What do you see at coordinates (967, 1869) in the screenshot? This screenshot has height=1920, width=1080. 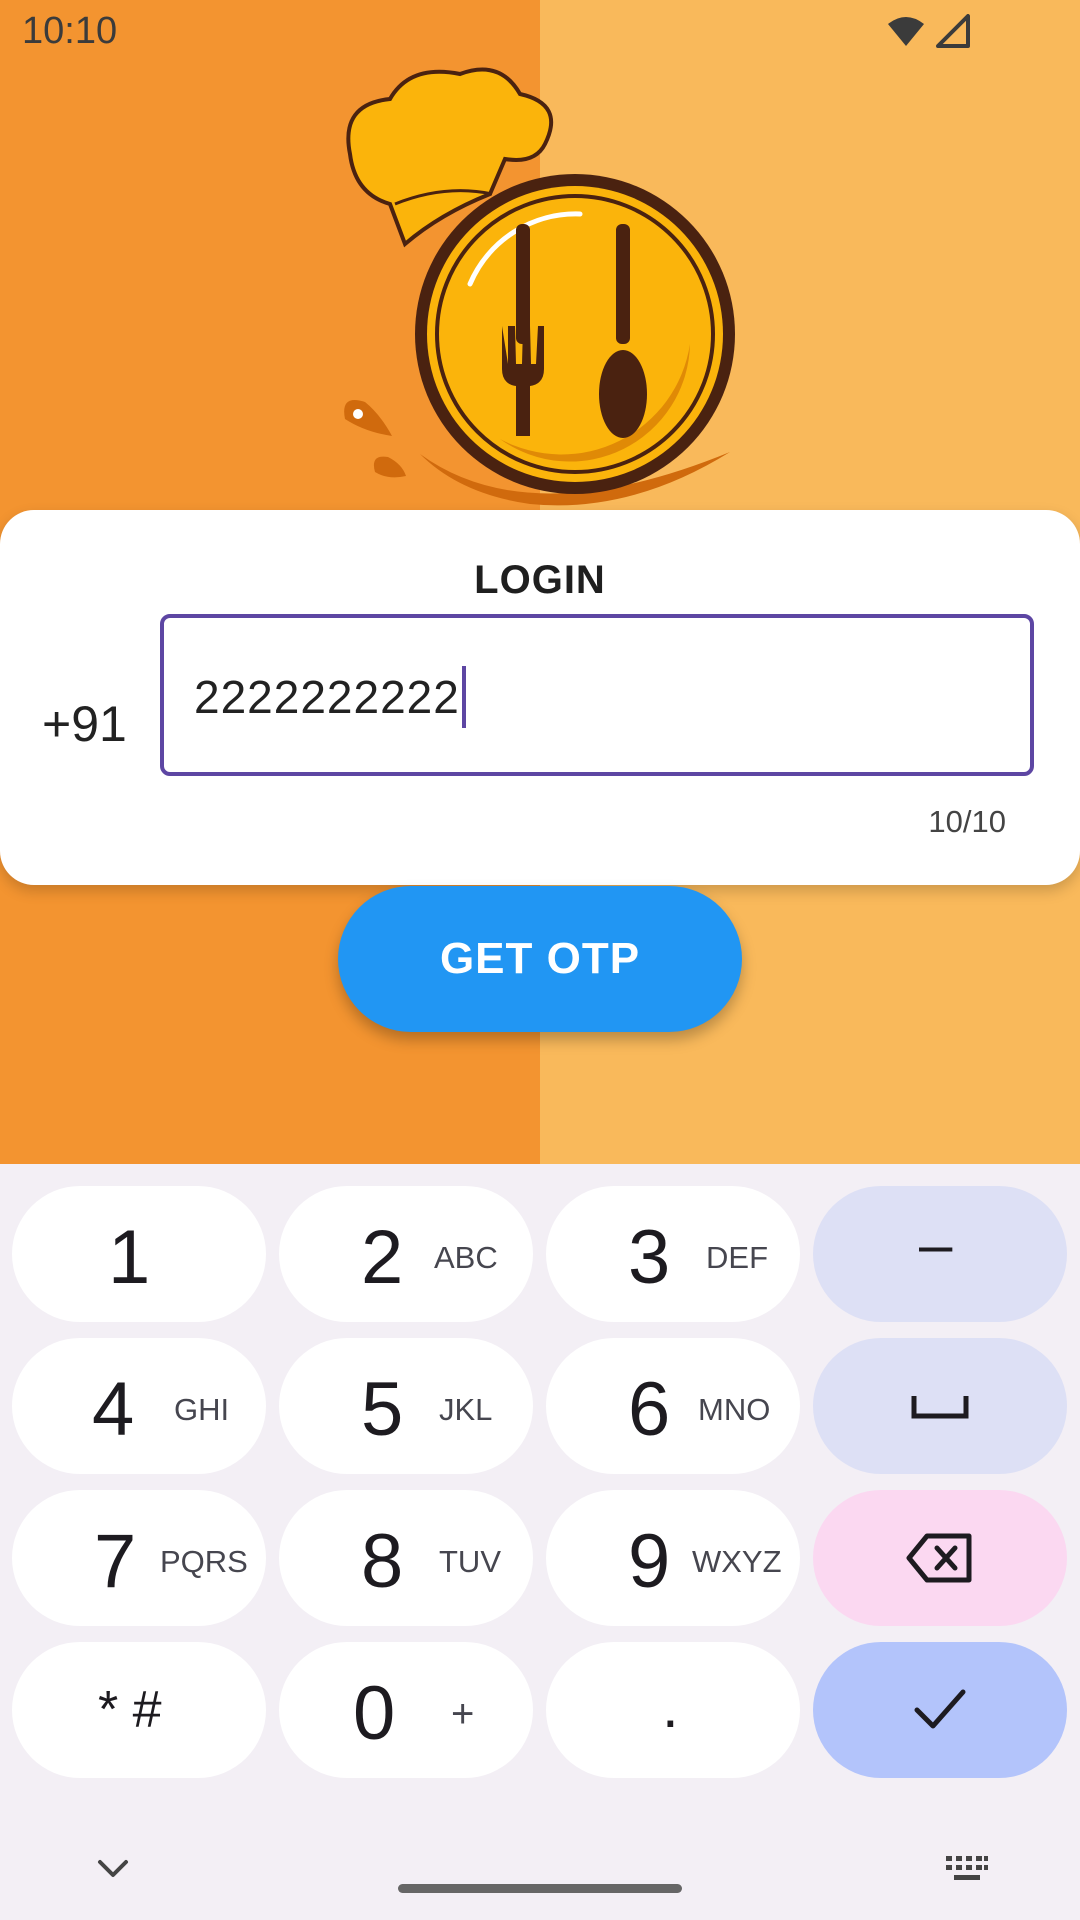 I see `keyboard-switch-icon` at bounding box center [967, 1869].